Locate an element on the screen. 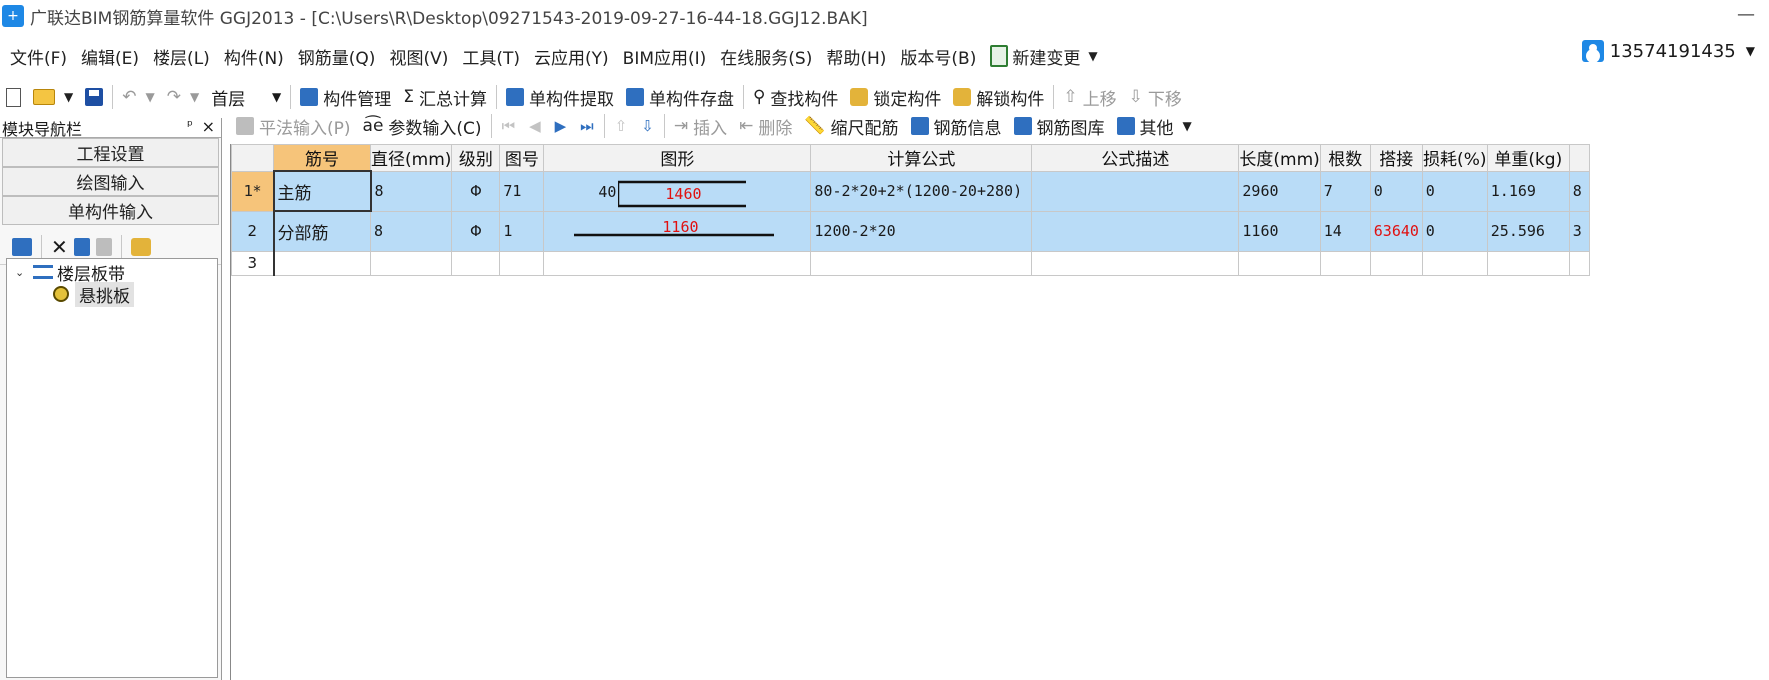 The image size is (1769, 680). cell-diameter: 8 is located at coordinates (411, 191).